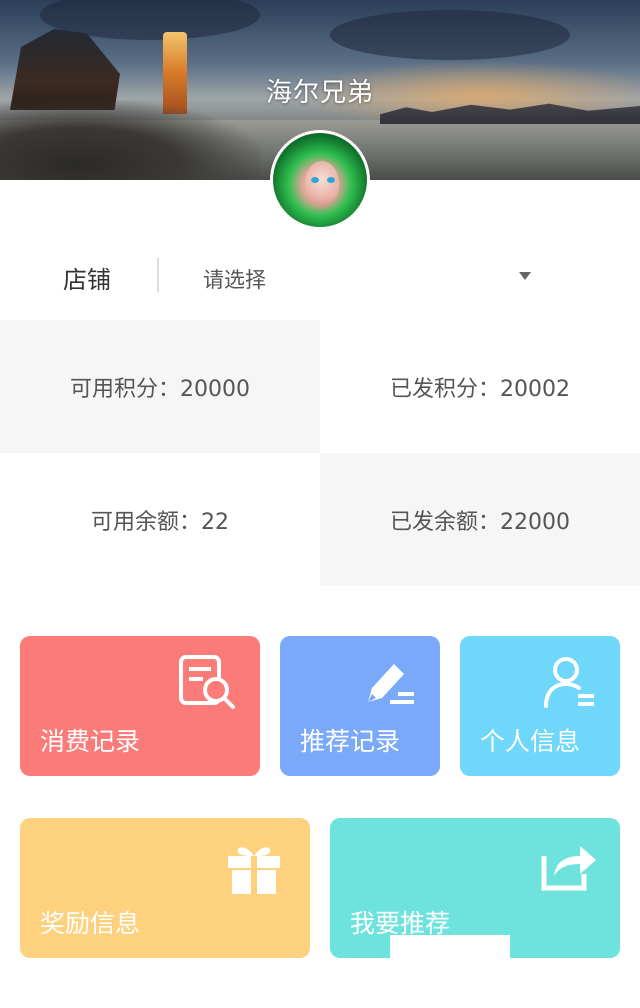  What do you see at coordinates (322, 184) in the screenshot?
I see `avatar-face` at bounding box center [322, 184].